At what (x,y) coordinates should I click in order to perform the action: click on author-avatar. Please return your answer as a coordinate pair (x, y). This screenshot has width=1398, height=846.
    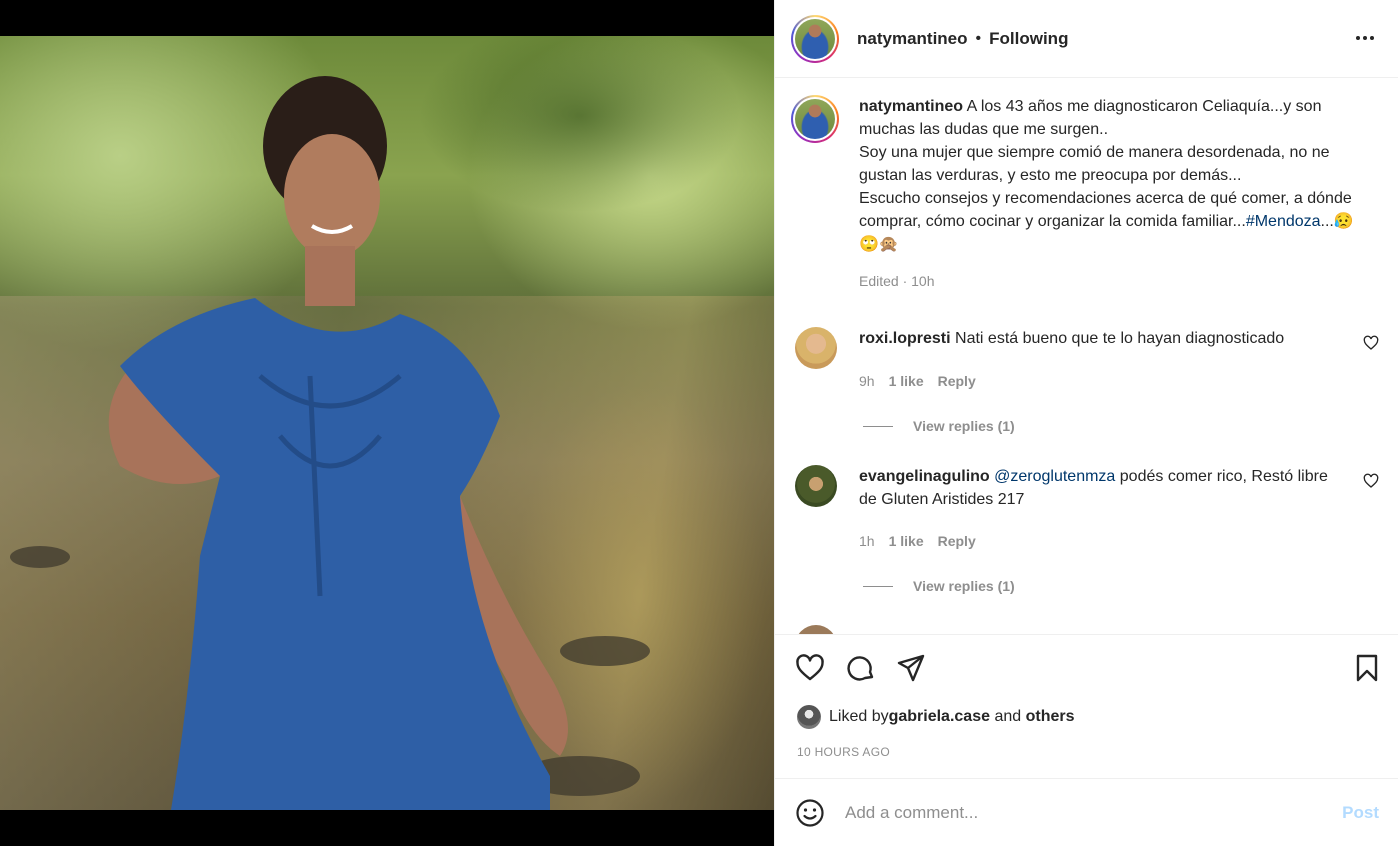
    Looking at the image, I should click on (815, 38).